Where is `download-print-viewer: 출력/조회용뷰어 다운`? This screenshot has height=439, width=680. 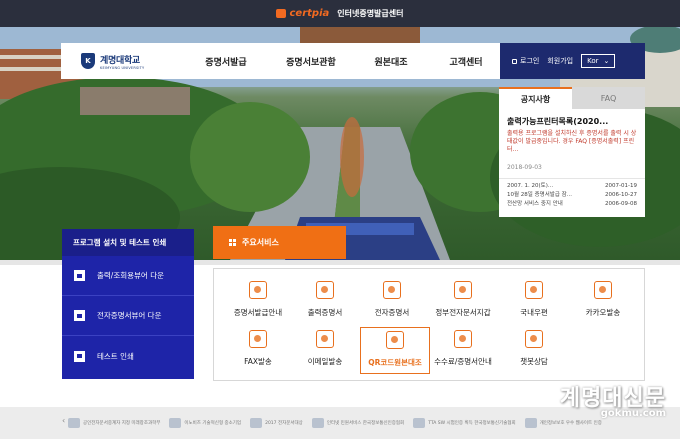
download-print-viewer: 출력/조회용뷰어 다운 is located at coordinates (128, 276).